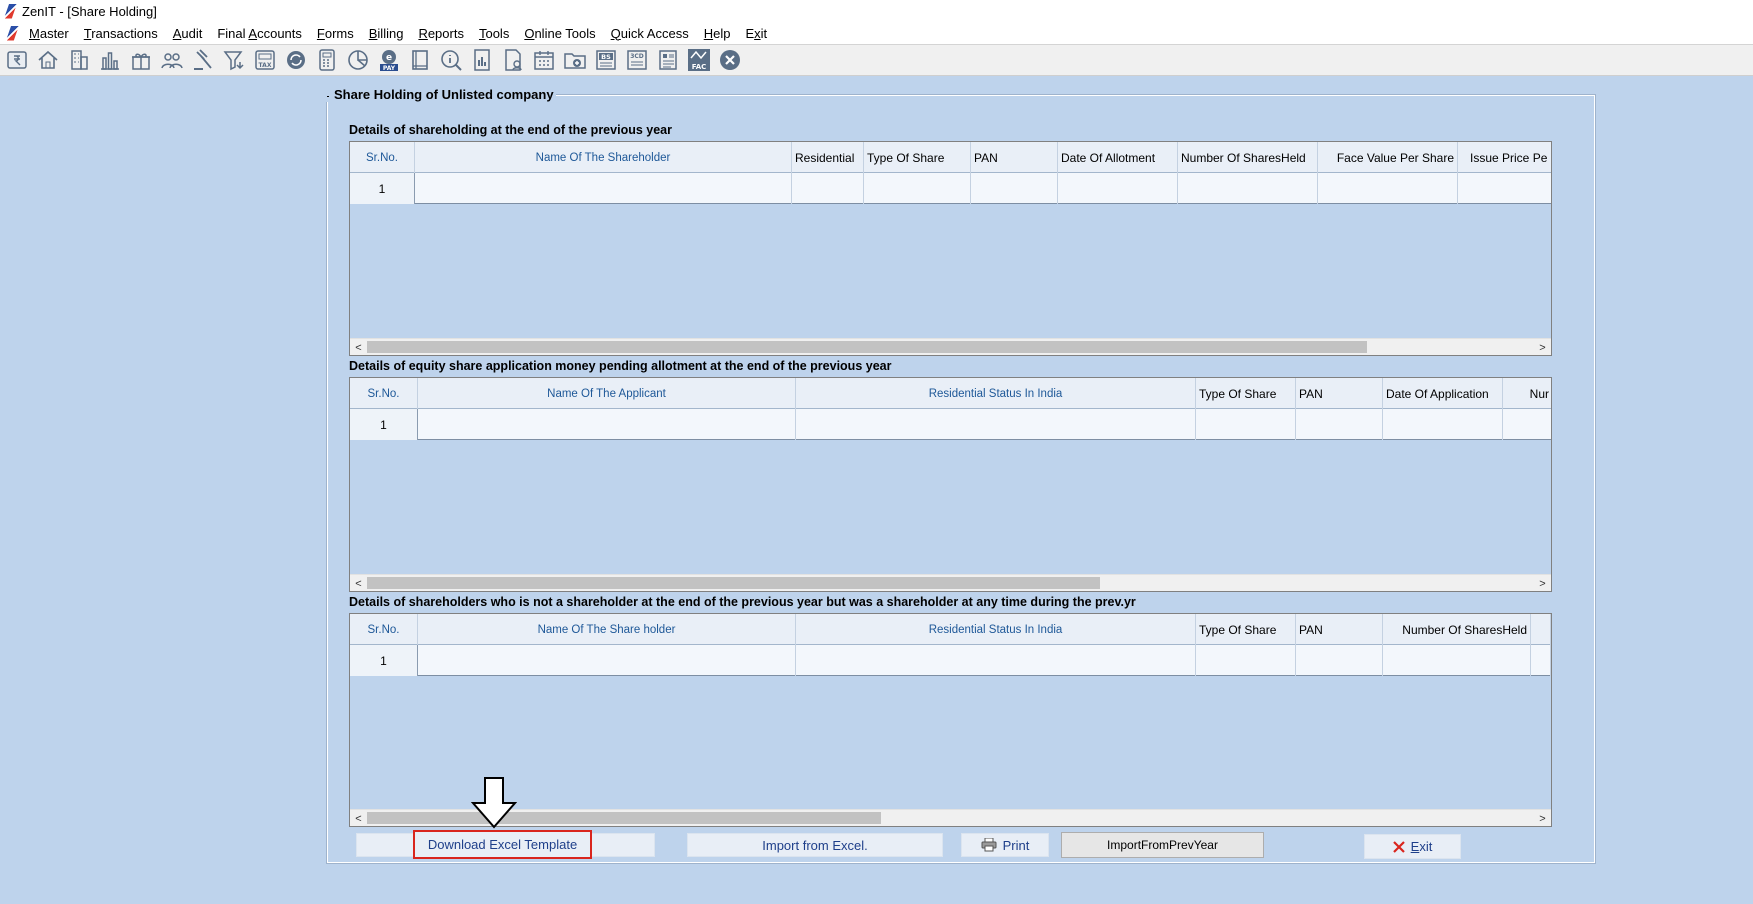 This screenshot has height=904, width=1753. Describe the element at coordinates (335, 33) in the screenshot. I see `menu-item-forms: Forms` at that location.